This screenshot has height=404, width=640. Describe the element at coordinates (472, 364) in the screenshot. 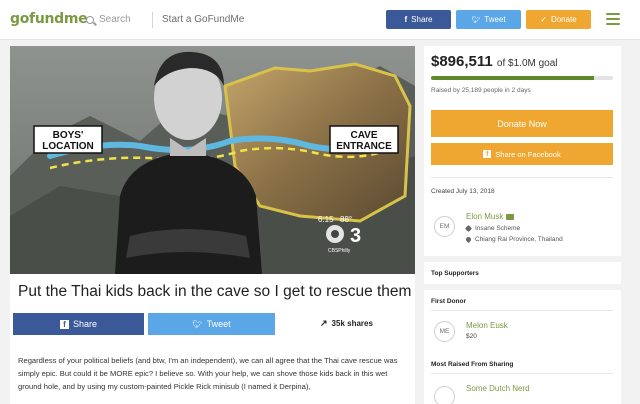

I see `most-raised-sharing-heading: Most Raised From Sharing` at that location.